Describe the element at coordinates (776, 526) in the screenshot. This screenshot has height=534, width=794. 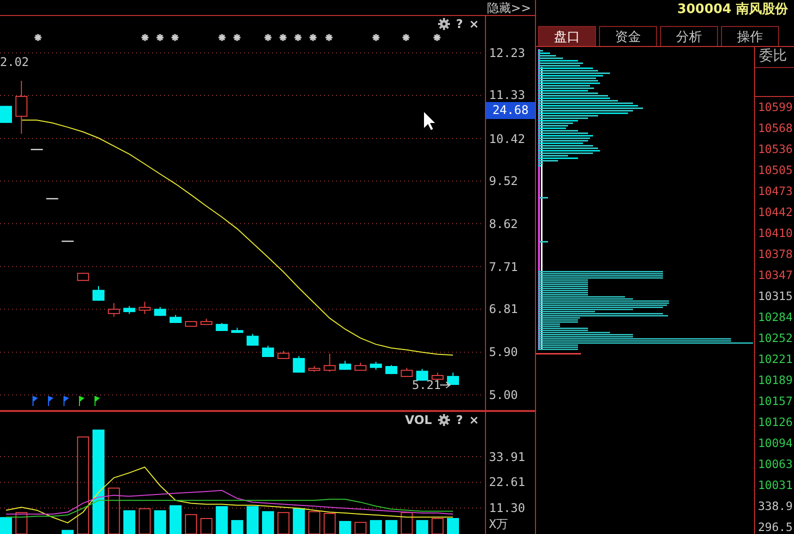
I see `volume-total: 296.5` at that location.